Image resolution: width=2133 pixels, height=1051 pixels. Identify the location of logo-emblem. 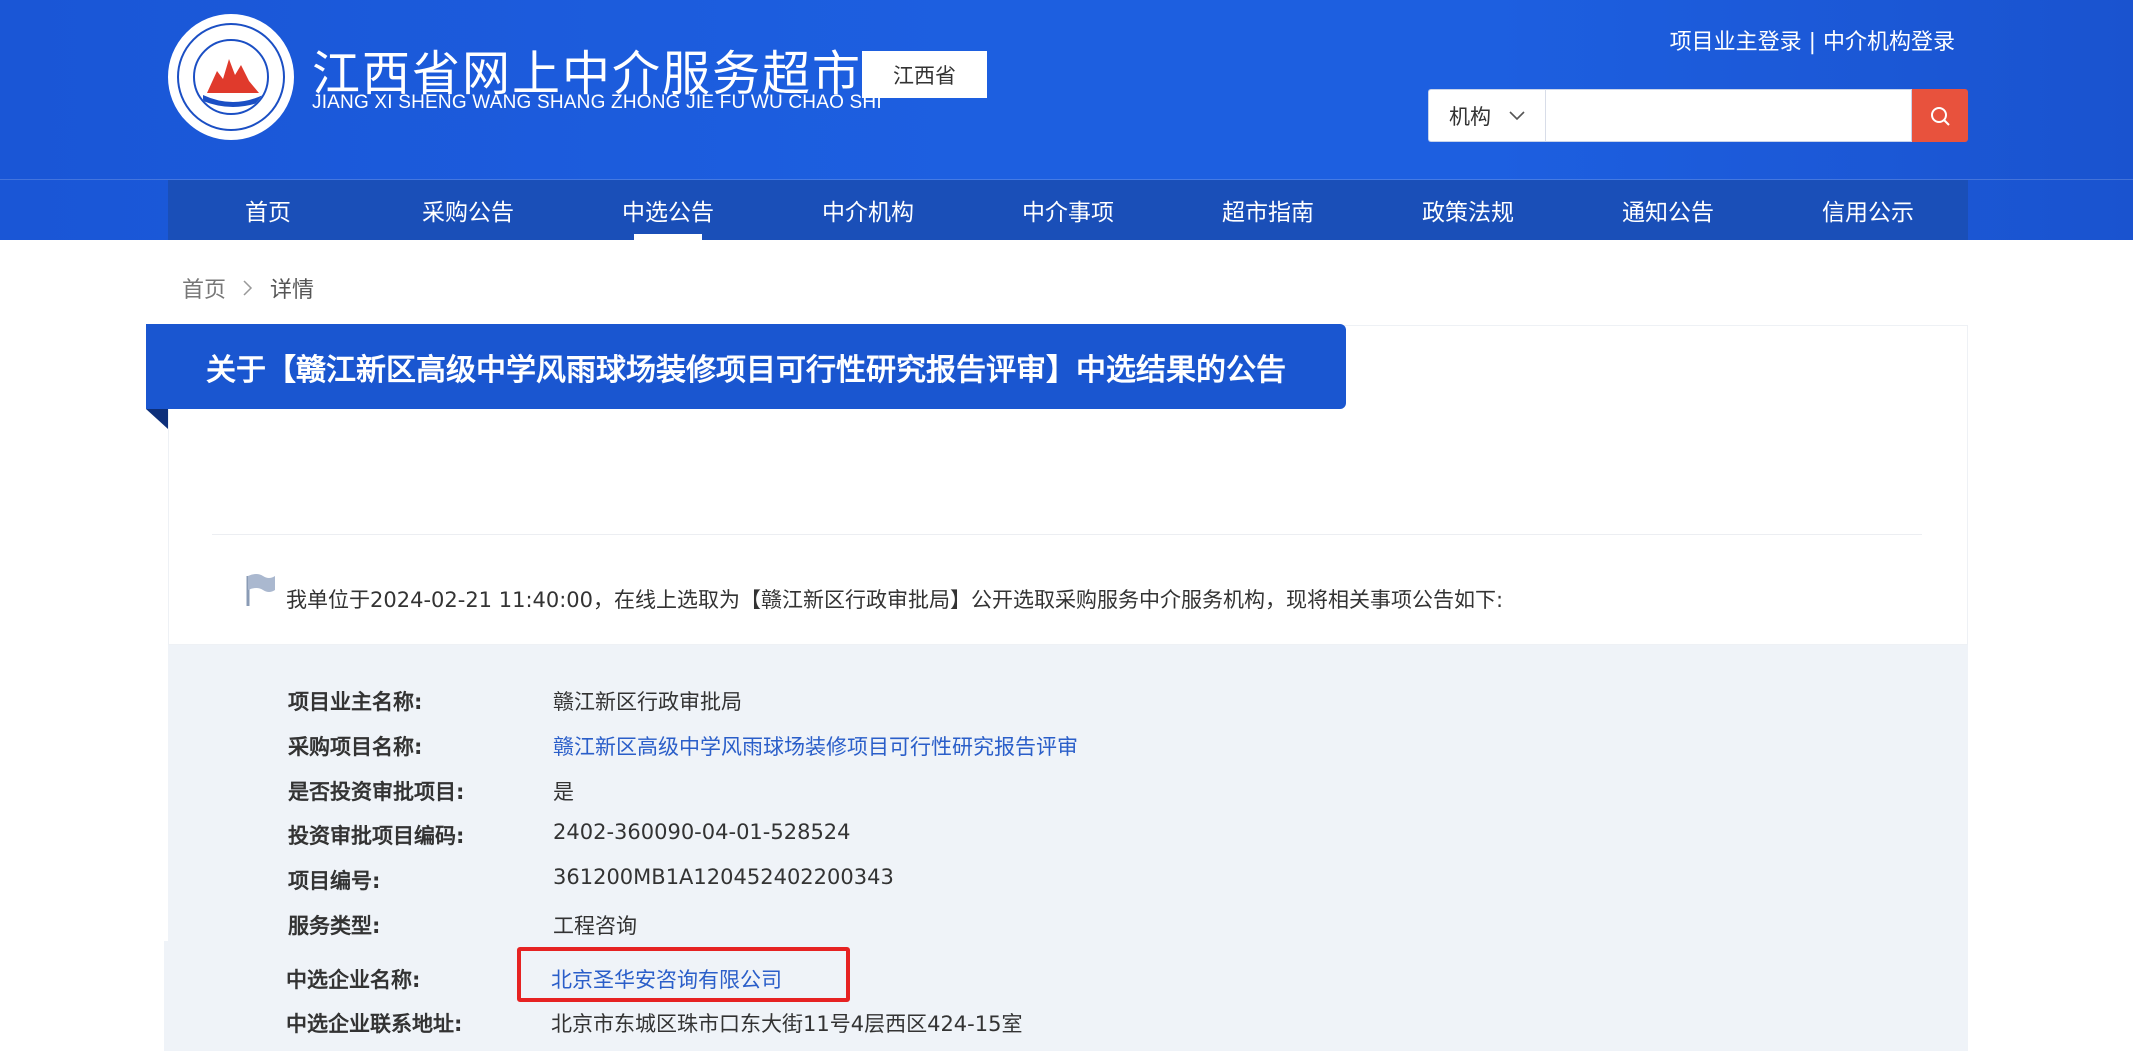
(231, 77).